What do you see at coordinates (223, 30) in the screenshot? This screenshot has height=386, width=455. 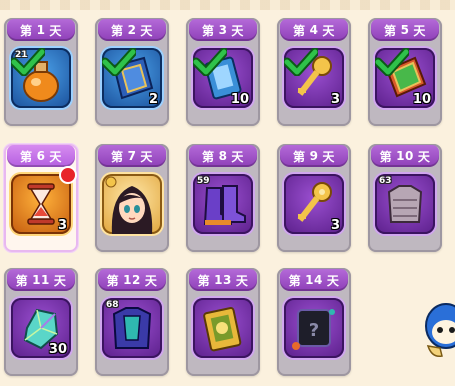 I see `day-tab: 第3天` at bounding box center [223, 30].